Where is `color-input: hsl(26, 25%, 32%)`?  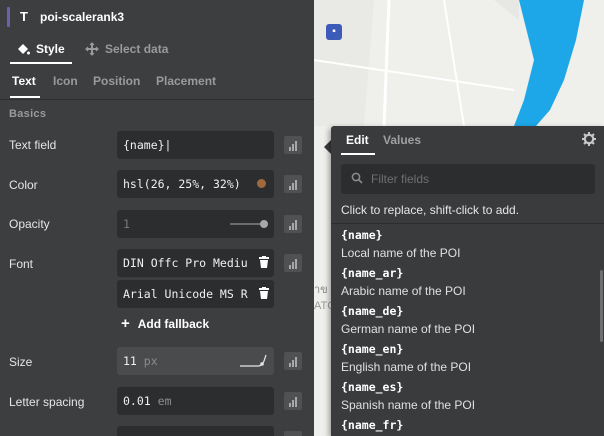
color-input: hsl(26, 25%, 32%) is located at coordinates (195, 184).